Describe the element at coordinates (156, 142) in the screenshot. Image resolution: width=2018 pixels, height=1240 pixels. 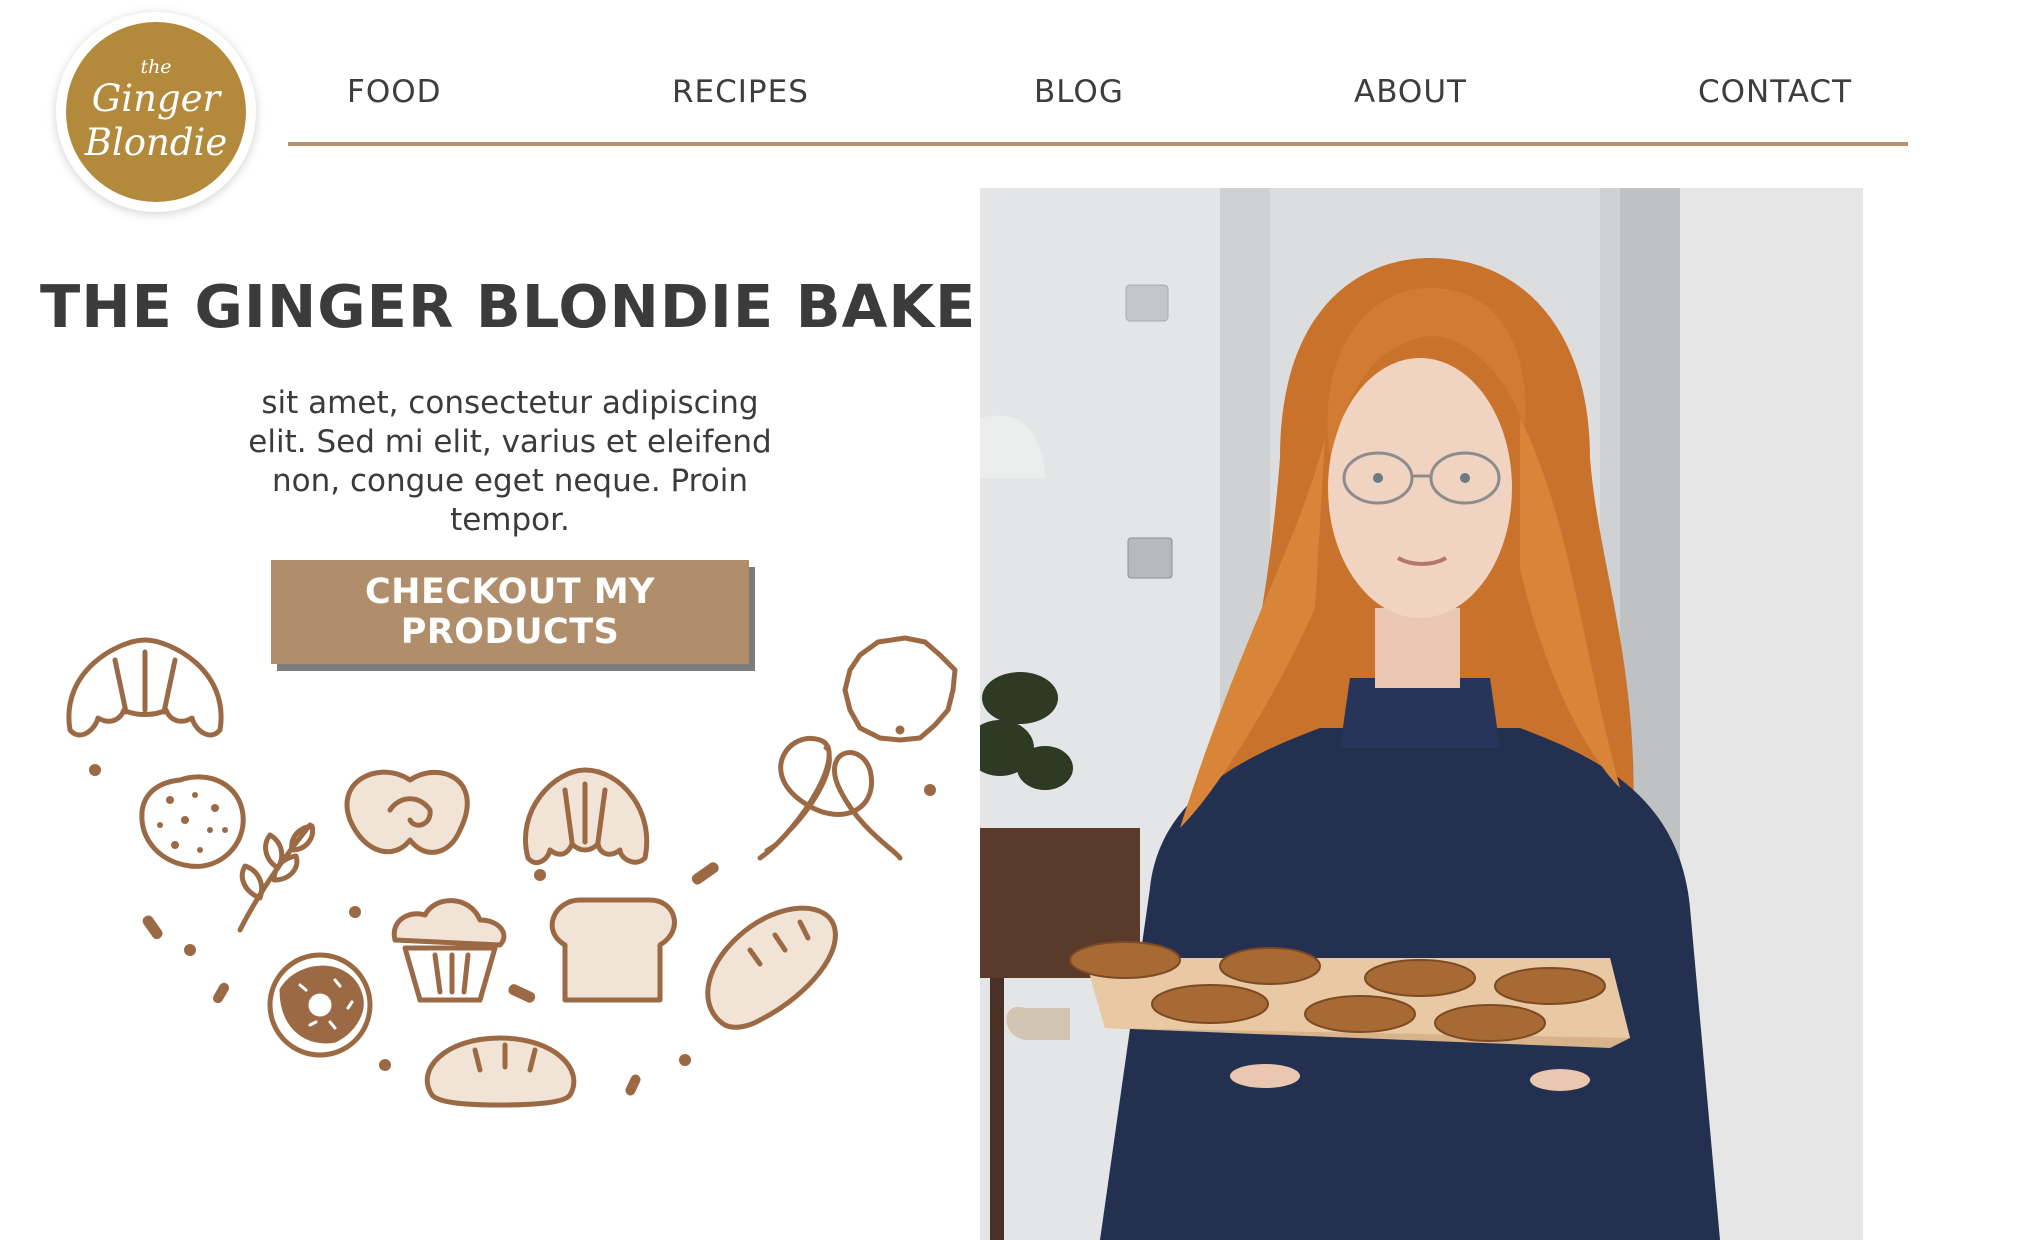
I see `logo-text-line2: Blondie` at that location.